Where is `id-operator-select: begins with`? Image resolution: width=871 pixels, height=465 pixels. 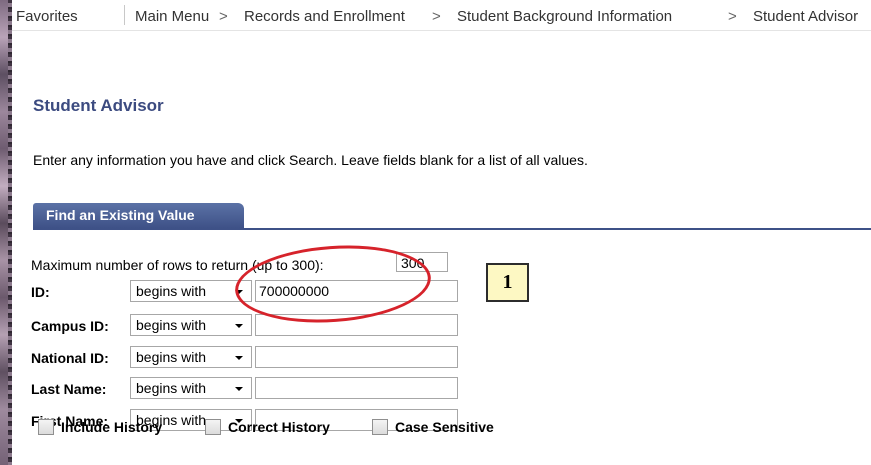 id-operator-select: begins with is located at coordinates (191, 291).